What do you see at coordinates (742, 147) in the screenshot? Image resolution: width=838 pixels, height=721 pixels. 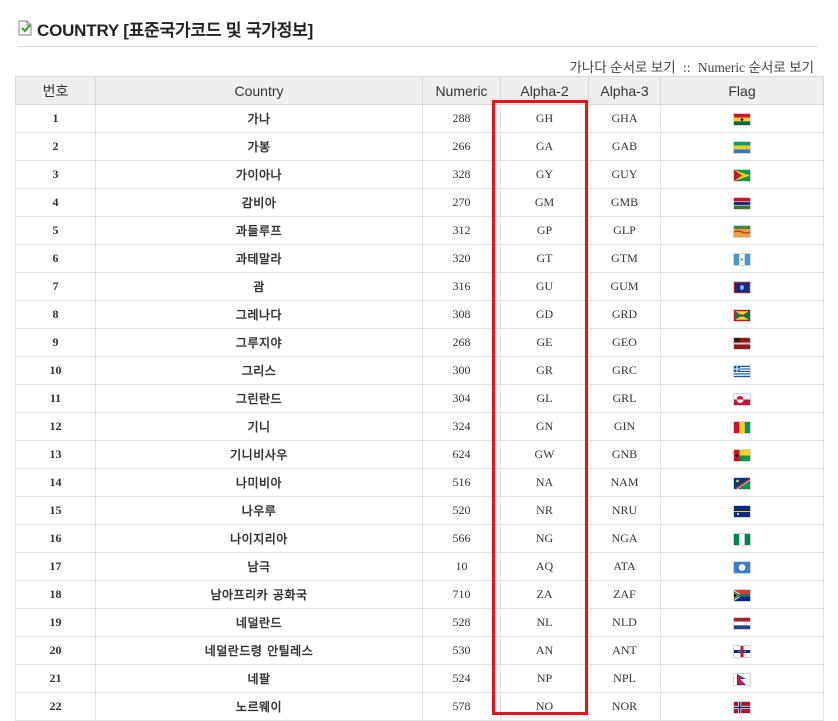 I see `flag-icon-ga` at bounding box center [742, 147].